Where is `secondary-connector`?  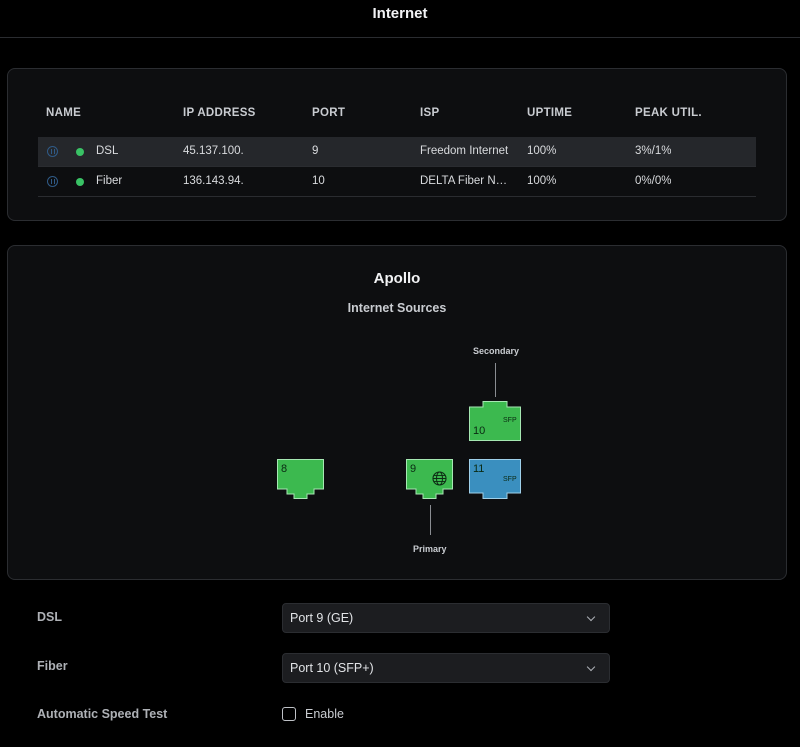
secondary-connector is located at coordinates (495, 380).